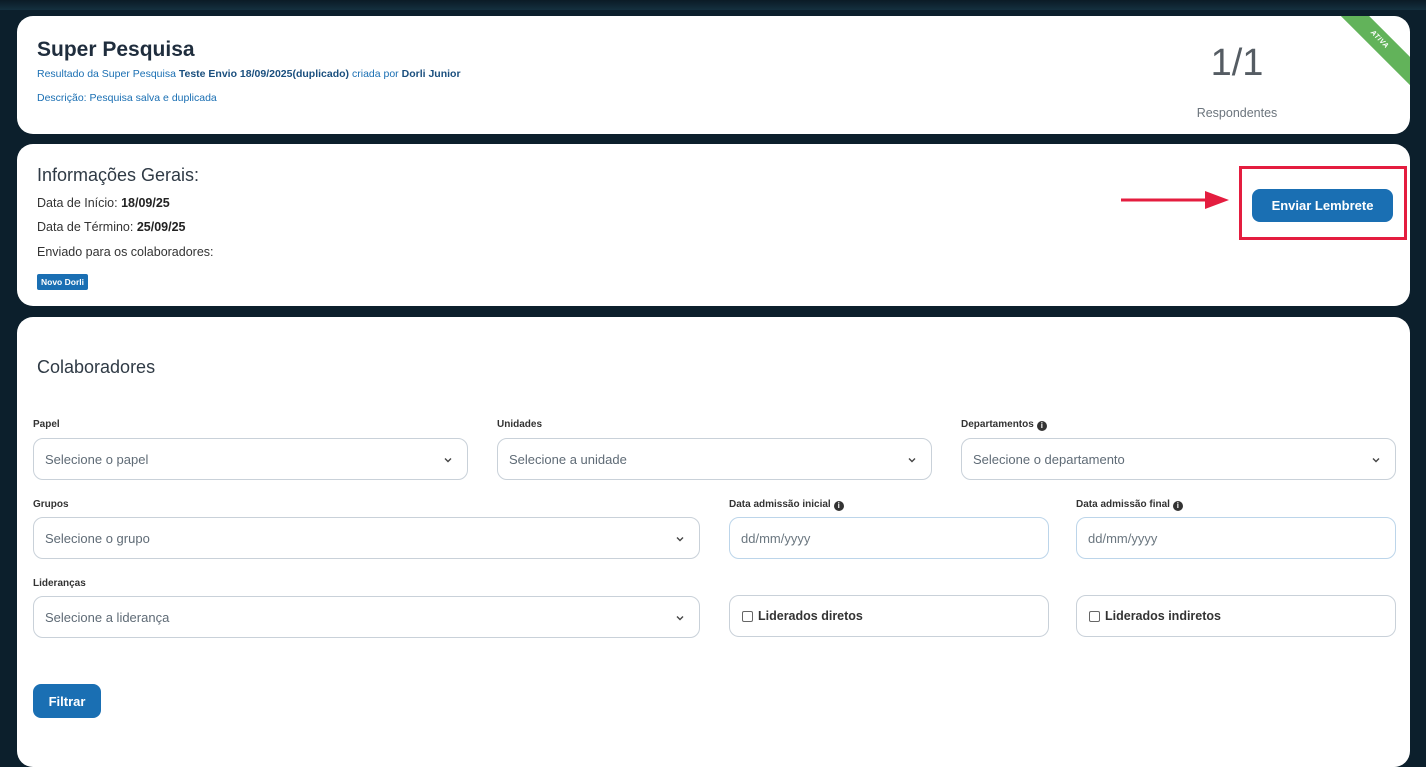 Image resolution: width=1426 pixels, height=767 pixels. Describe the element at coordinates (1236, 616) in the screenshot. I see `liderados-indiretos-checkbox: Liderados indiretos` at that location.